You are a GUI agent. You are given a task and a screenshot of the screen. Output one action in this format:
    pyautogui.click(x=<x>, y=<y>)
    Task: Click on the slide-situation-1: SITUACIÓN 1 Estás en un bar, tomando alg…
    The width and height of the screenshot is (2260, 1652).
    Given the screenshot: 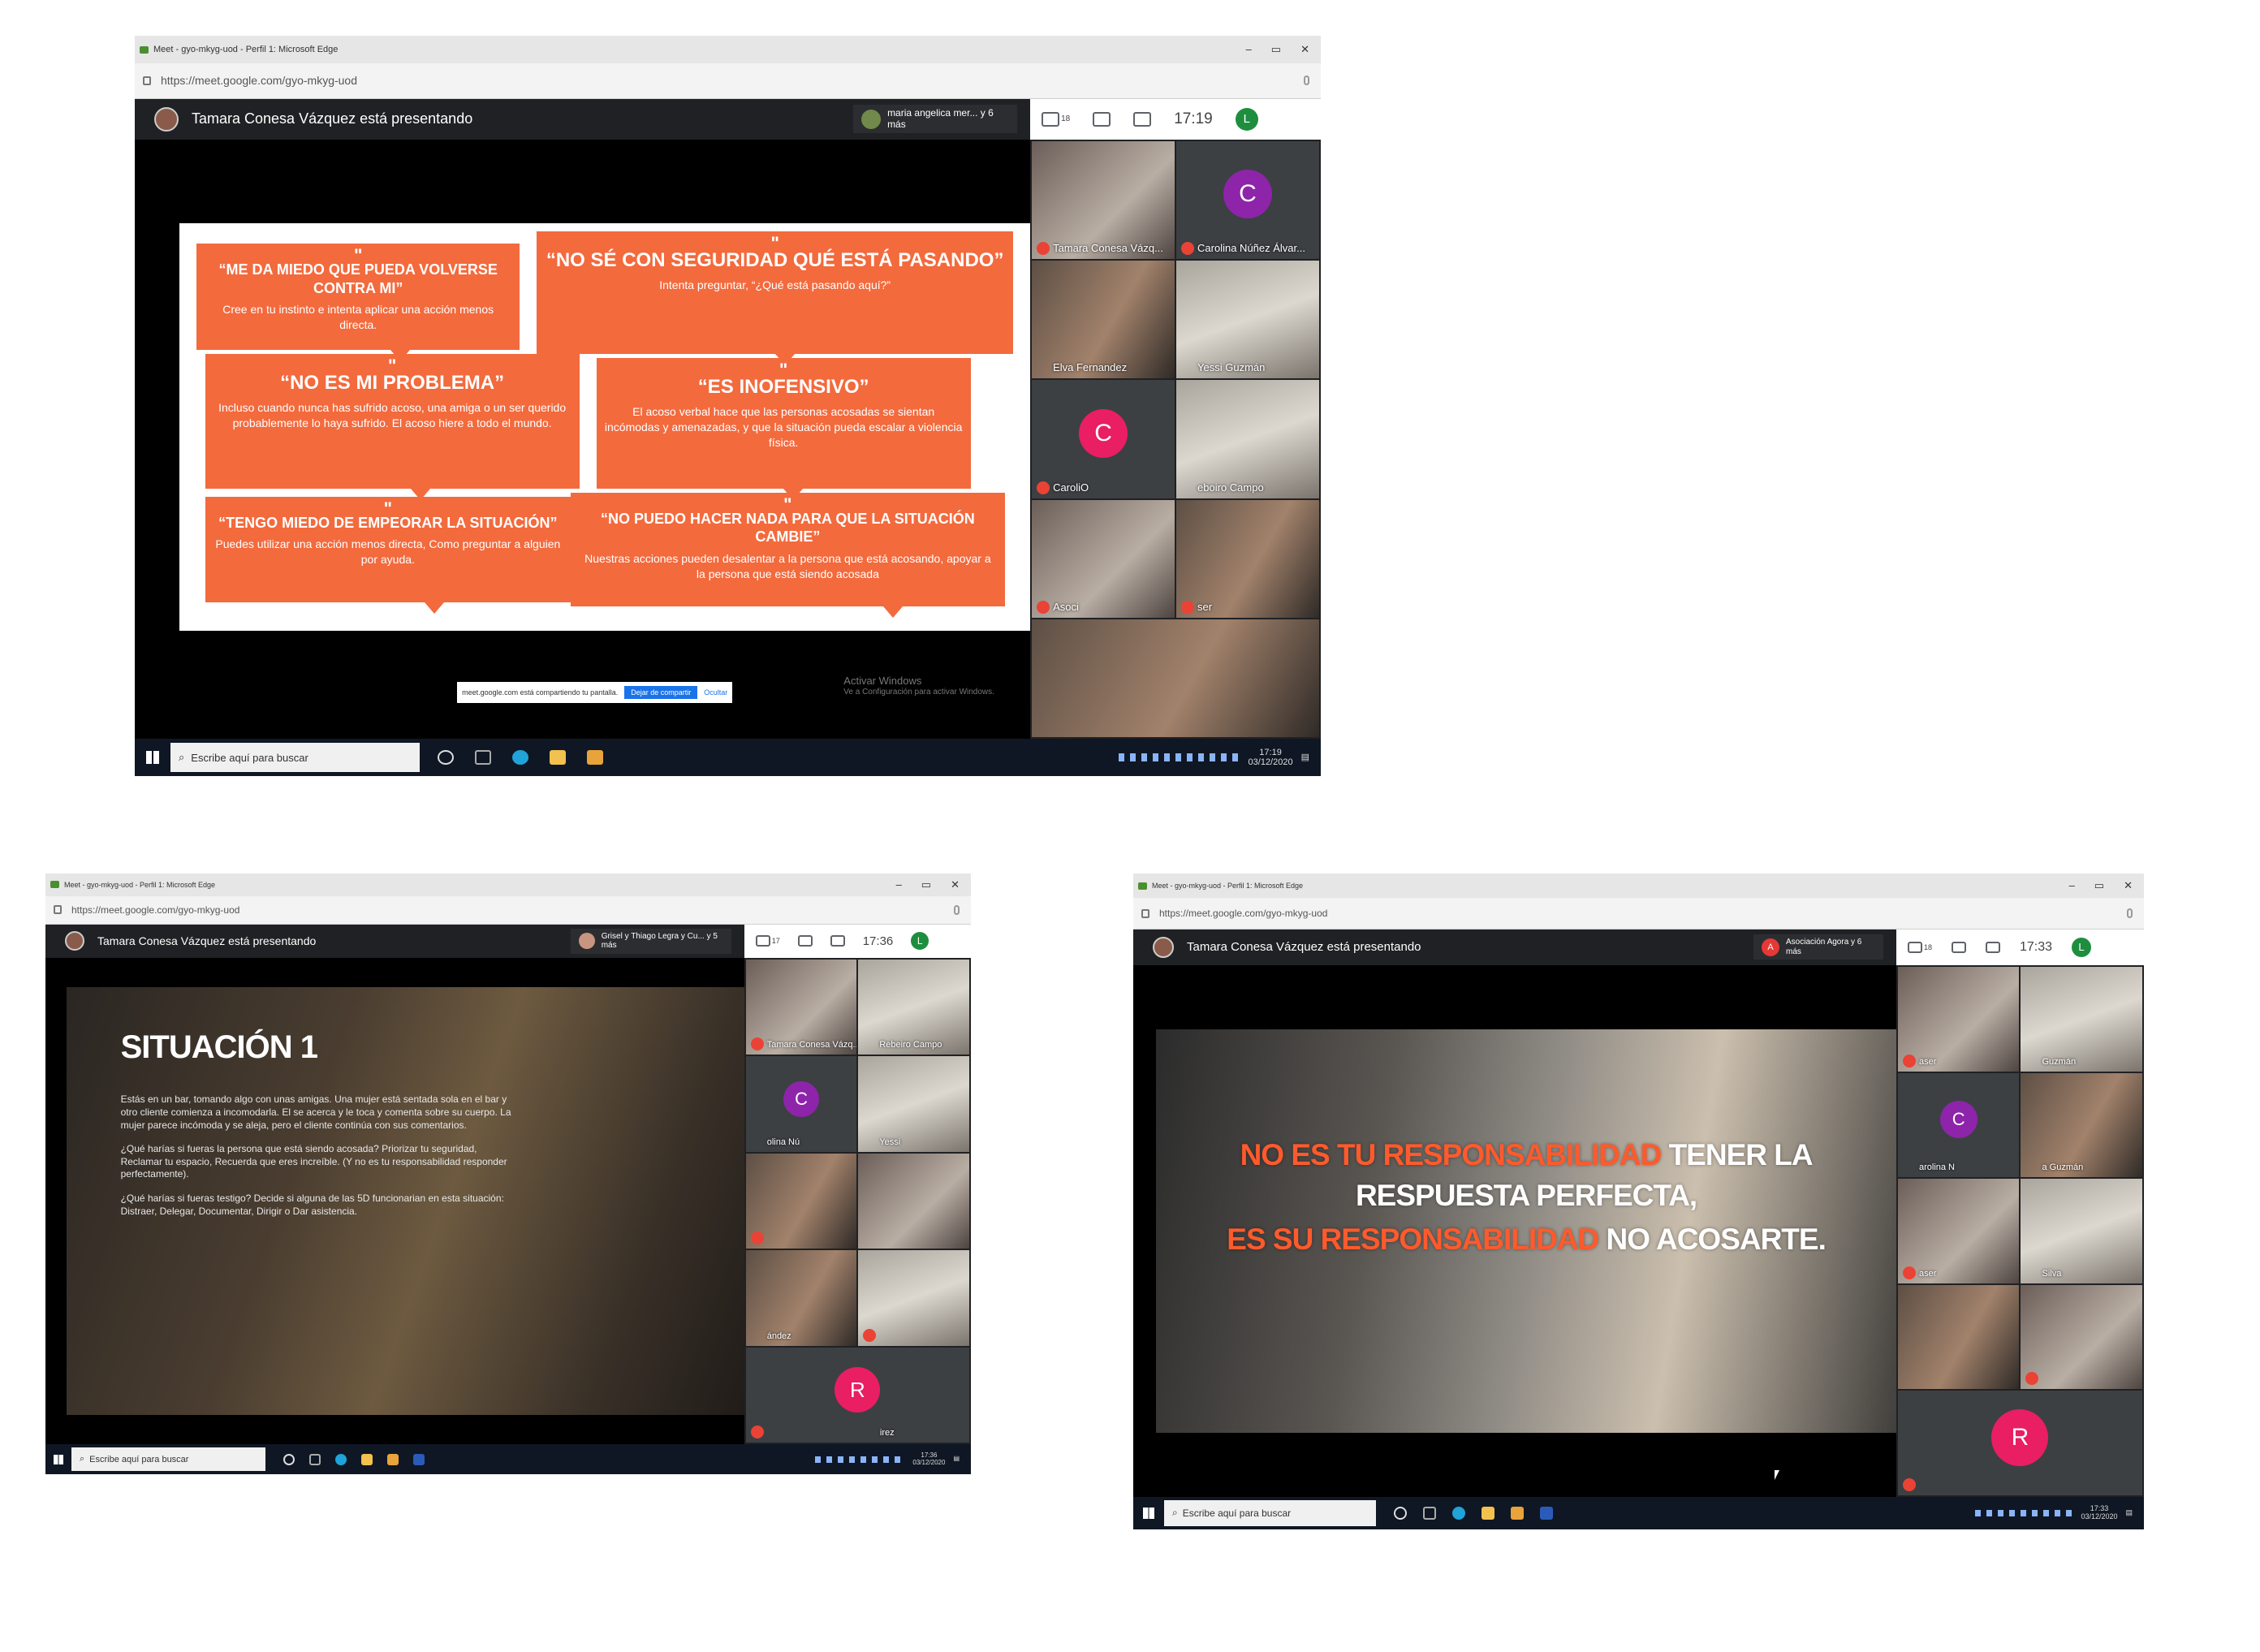 What is the action you would take?
    pyautogui.click(x=405, y=1201)
    